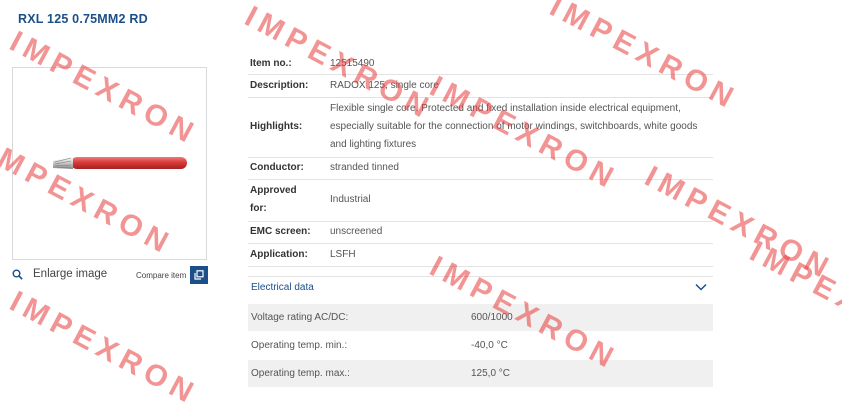 This screenshot has width=842, height=413. Describe the element at coordinates (491, 373) in the screenshot. I see `electrical-value: 125,0 °C` at that location.